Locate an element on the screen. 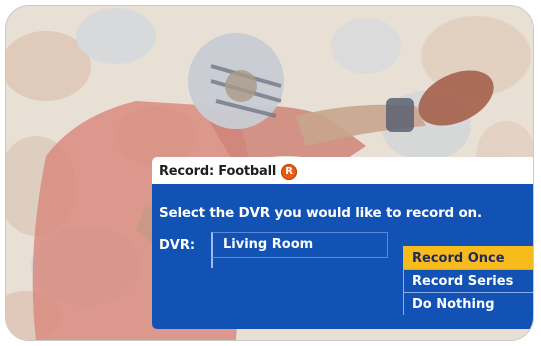  dialog-header: Record: Football R is located at coordinates (342, 171).